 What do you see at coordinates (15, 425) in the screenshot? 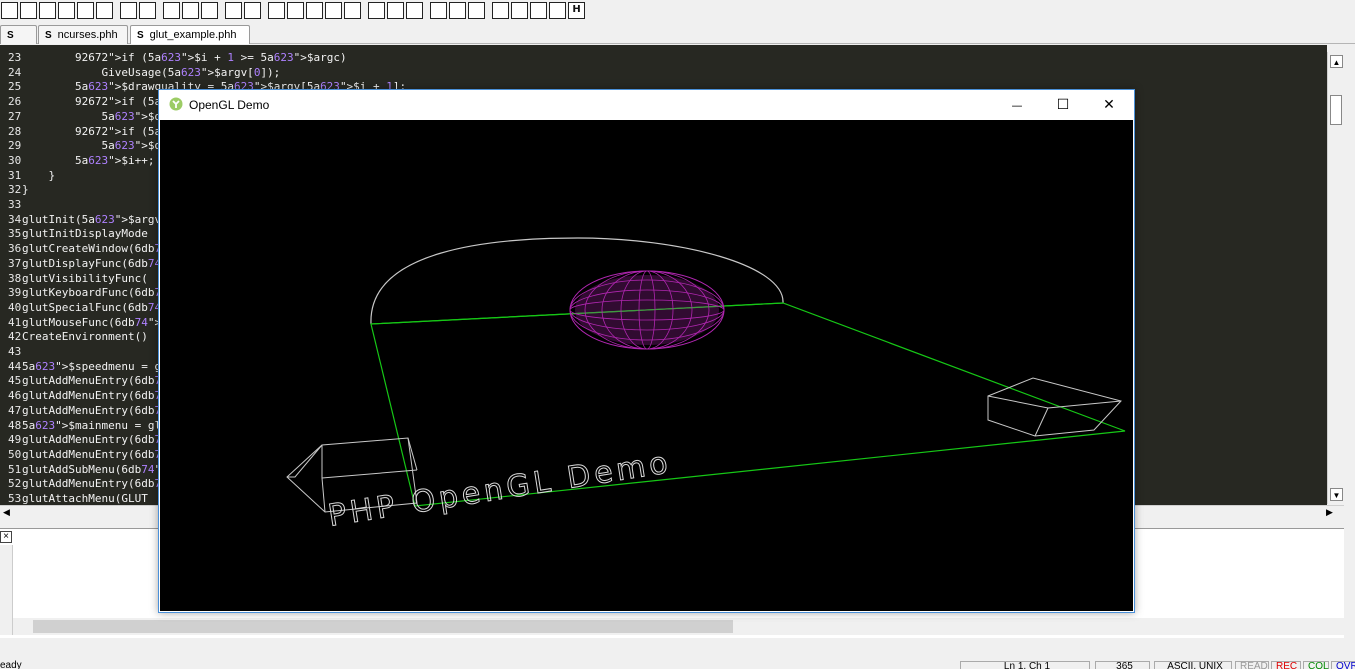
I see `line-number: 48` at bounding box center [15, 425].